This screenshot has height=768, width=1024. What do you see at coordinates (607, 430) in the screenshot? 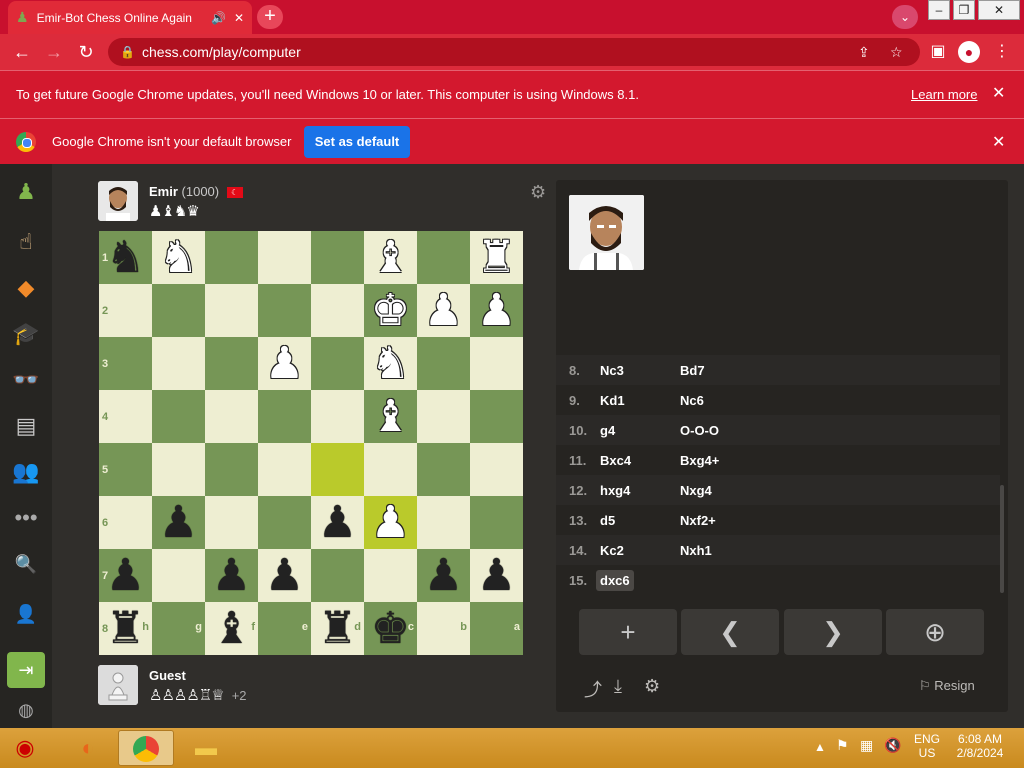
I see `white-move: g4` at bounding box center [607, 430].